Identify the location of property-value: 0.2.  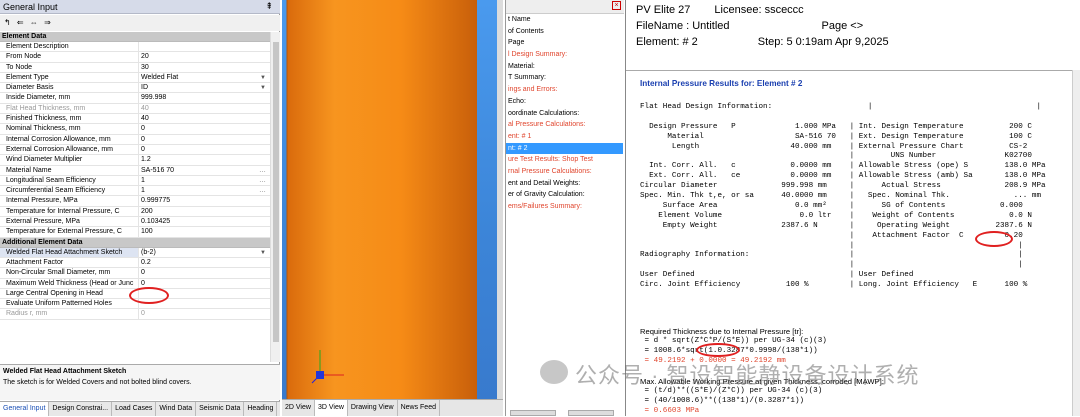
(204, 262).